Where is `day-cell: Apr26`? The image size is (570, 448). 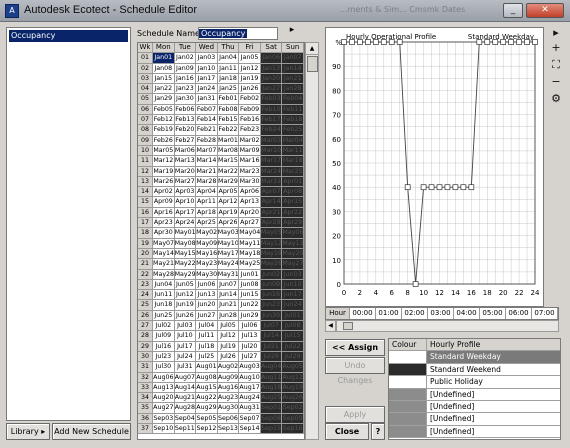 day-cell: Apr26 is located at coordinates (228, 223).